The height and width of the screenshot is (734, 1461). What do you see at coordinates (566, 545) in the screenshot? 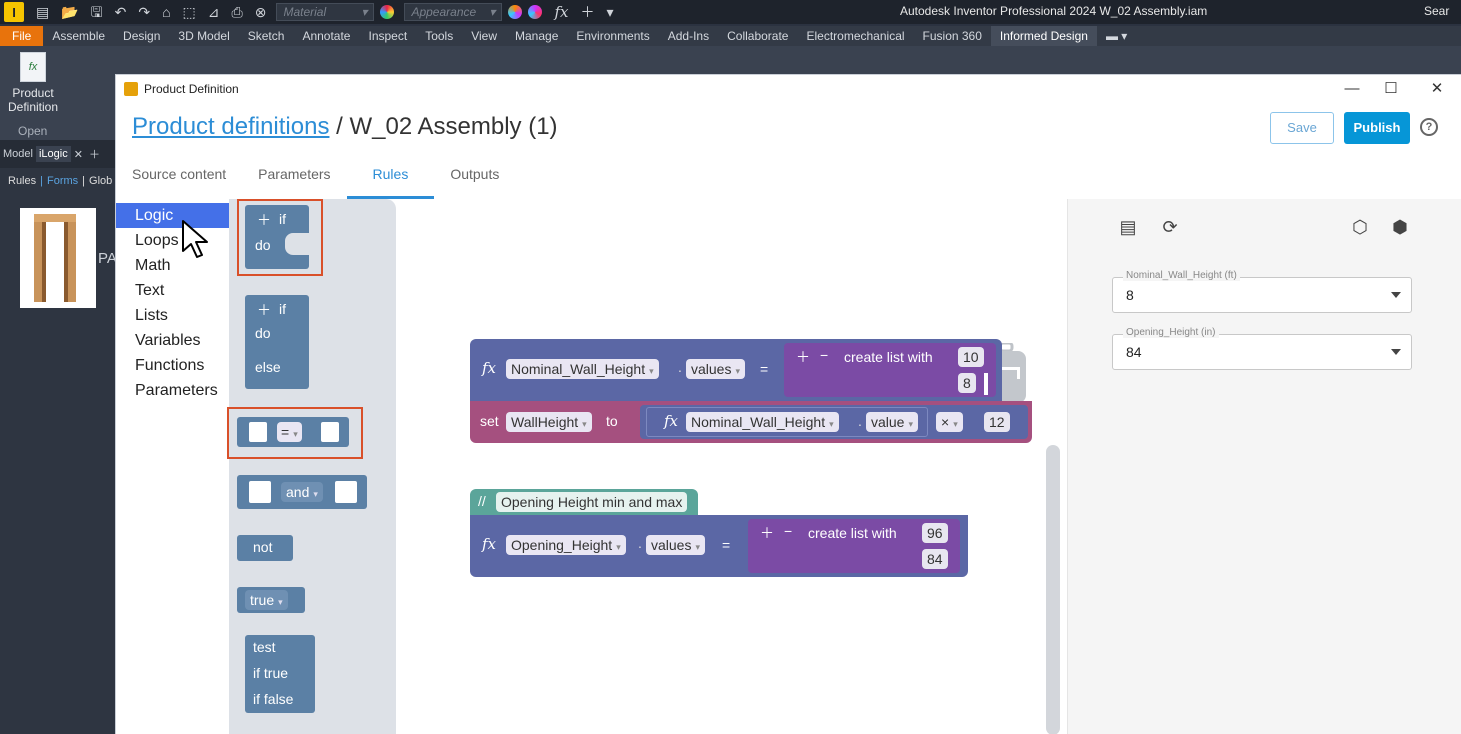
I see `param-dropdown: Opening_Height ▾` at bounding box center [566, 545].